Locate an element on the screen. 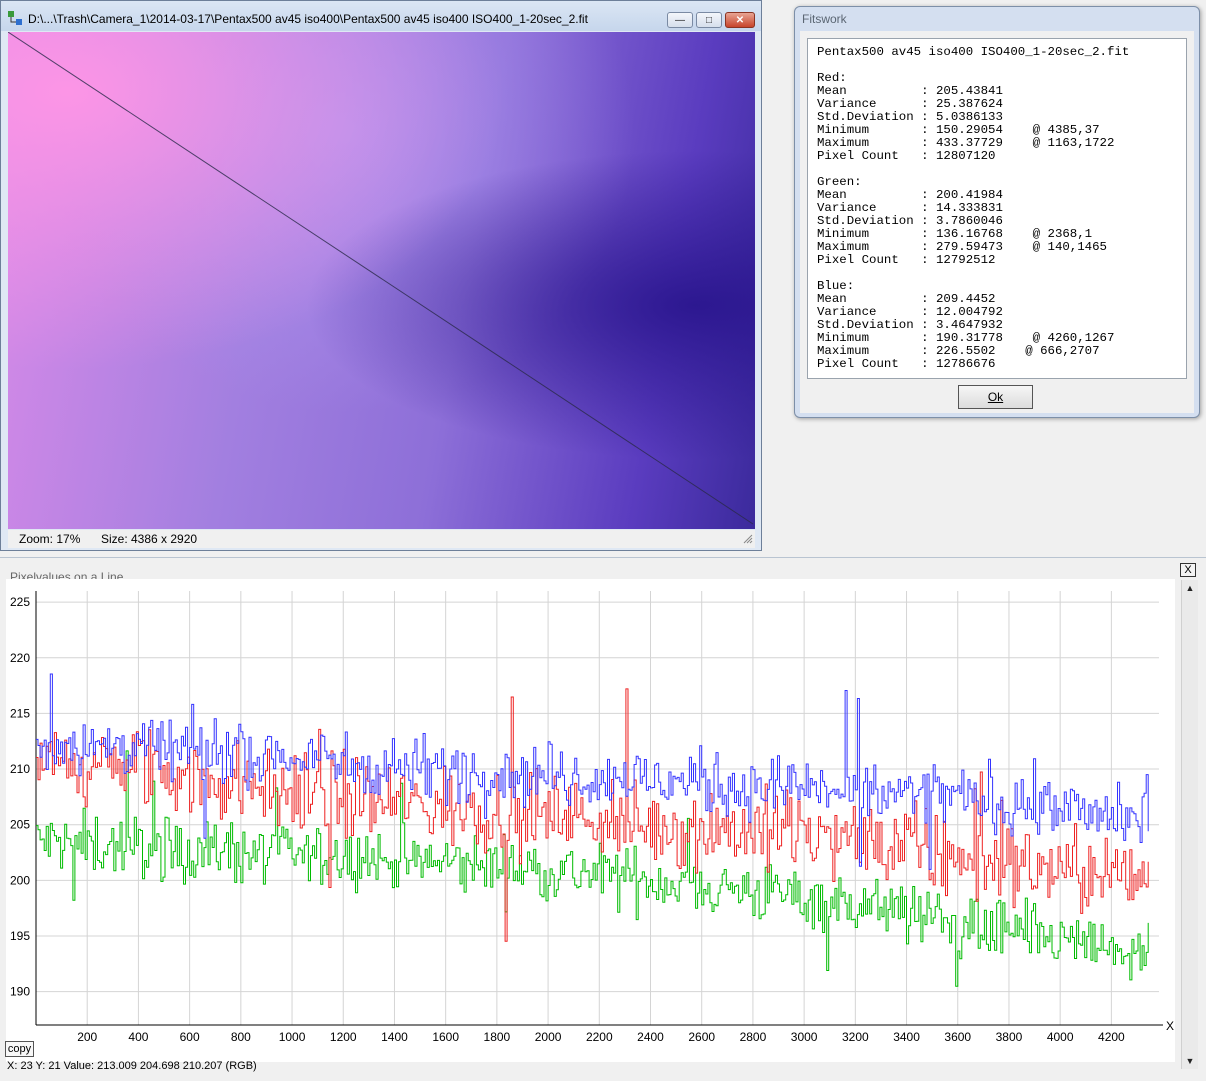 The height and width of the screenshot is (1081, 1206). close-graph-button: X is located at coordinates (1188, 570).